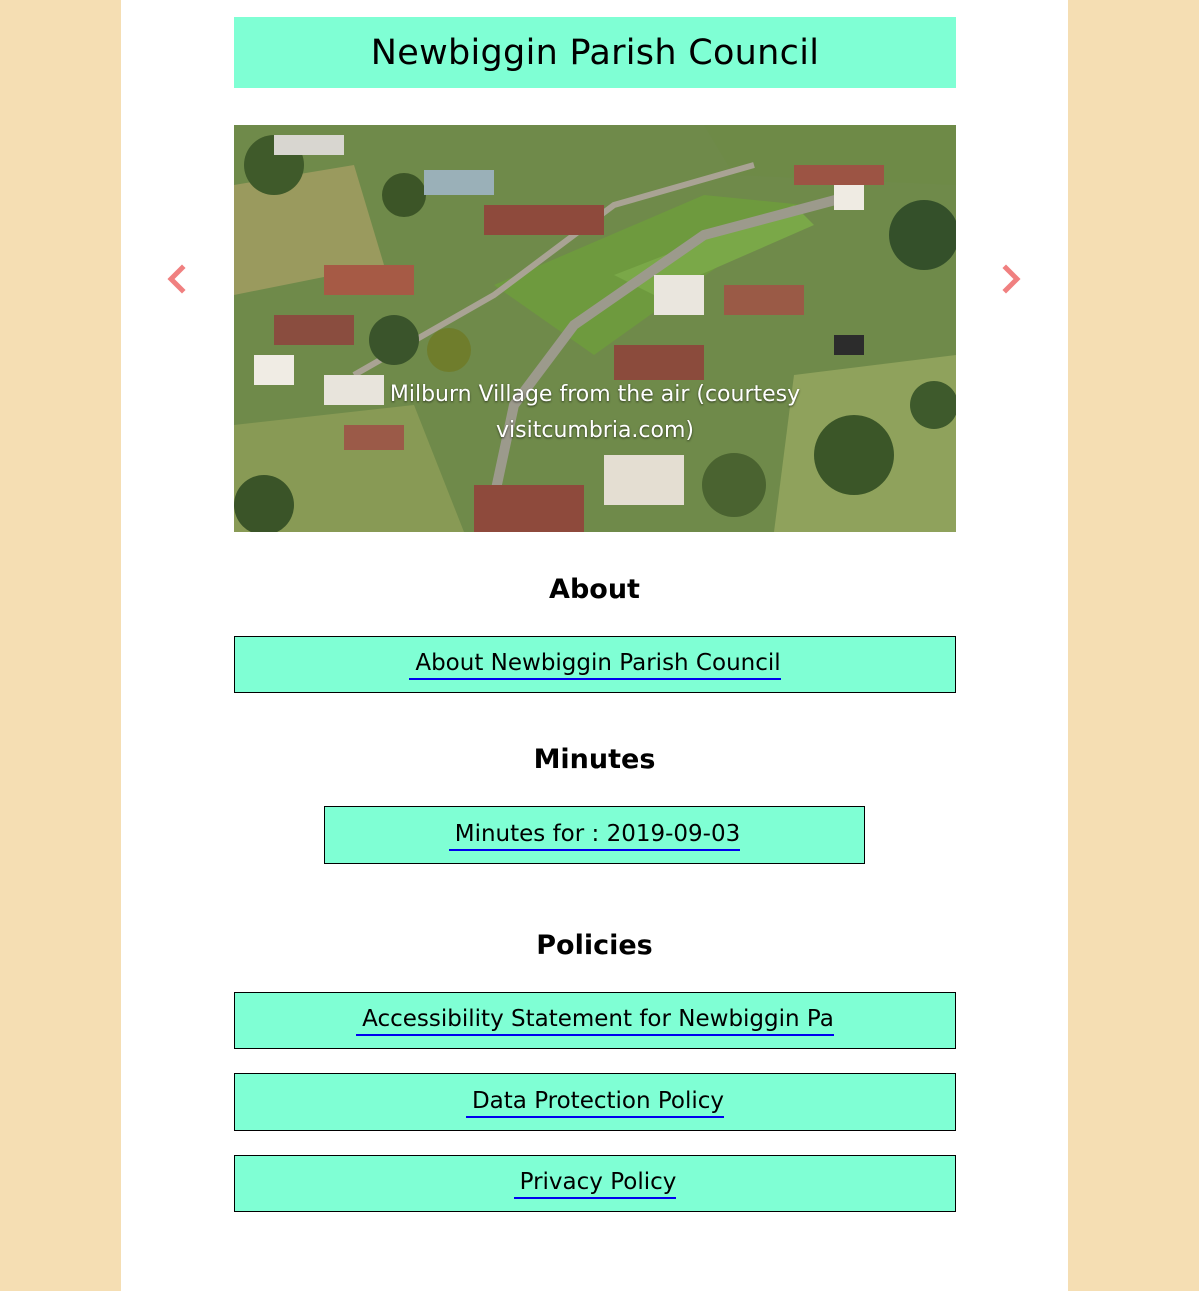 The height and width of the screenshot is (1291, 1199). I want to click on policy-link-box: Data Protection Policy, so click(595, 1102).